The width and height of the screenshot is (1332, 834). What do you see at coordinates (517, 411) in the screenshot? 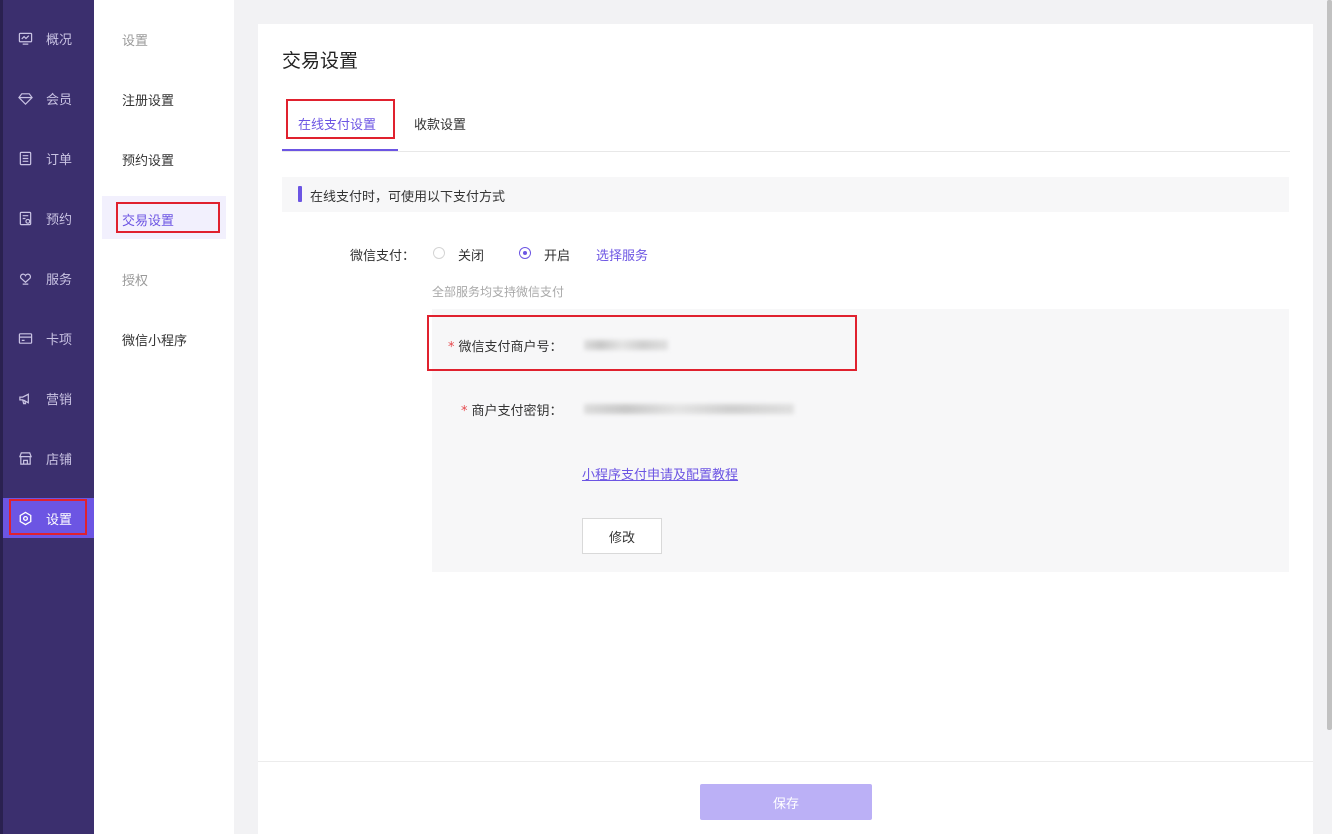
I see `merchant-key-label-text: 商户支付密钥：` at bounding box center [517, 411].